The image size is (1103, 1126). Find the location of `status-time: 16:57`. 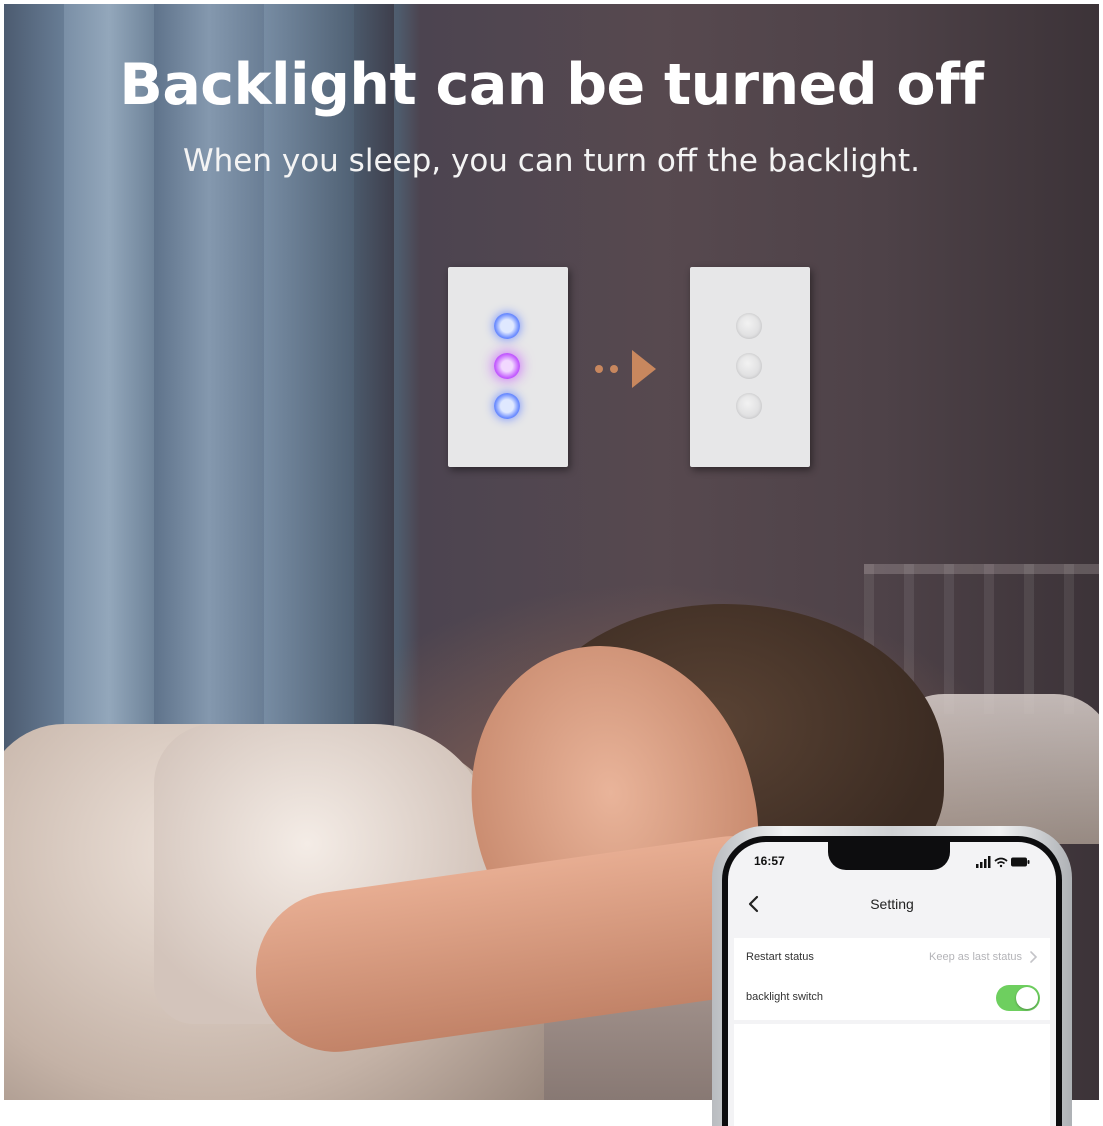

status-time: 16:57 is located at coordinates (769, 861).